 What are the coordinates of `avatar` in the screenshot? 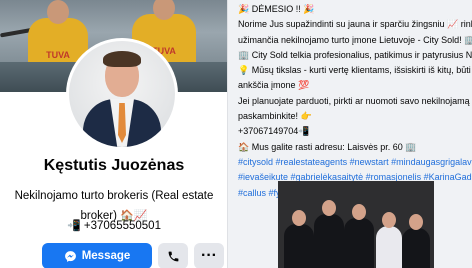 It's located at (122, 94).